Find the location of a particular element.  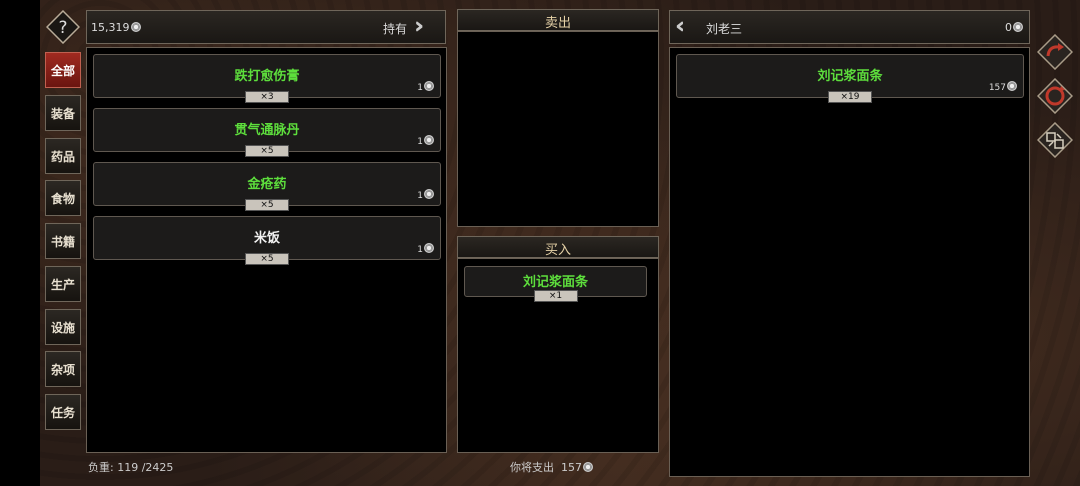

list-item: 贯气通脉丹 1 ×5 is located at coordinates (267, 132).